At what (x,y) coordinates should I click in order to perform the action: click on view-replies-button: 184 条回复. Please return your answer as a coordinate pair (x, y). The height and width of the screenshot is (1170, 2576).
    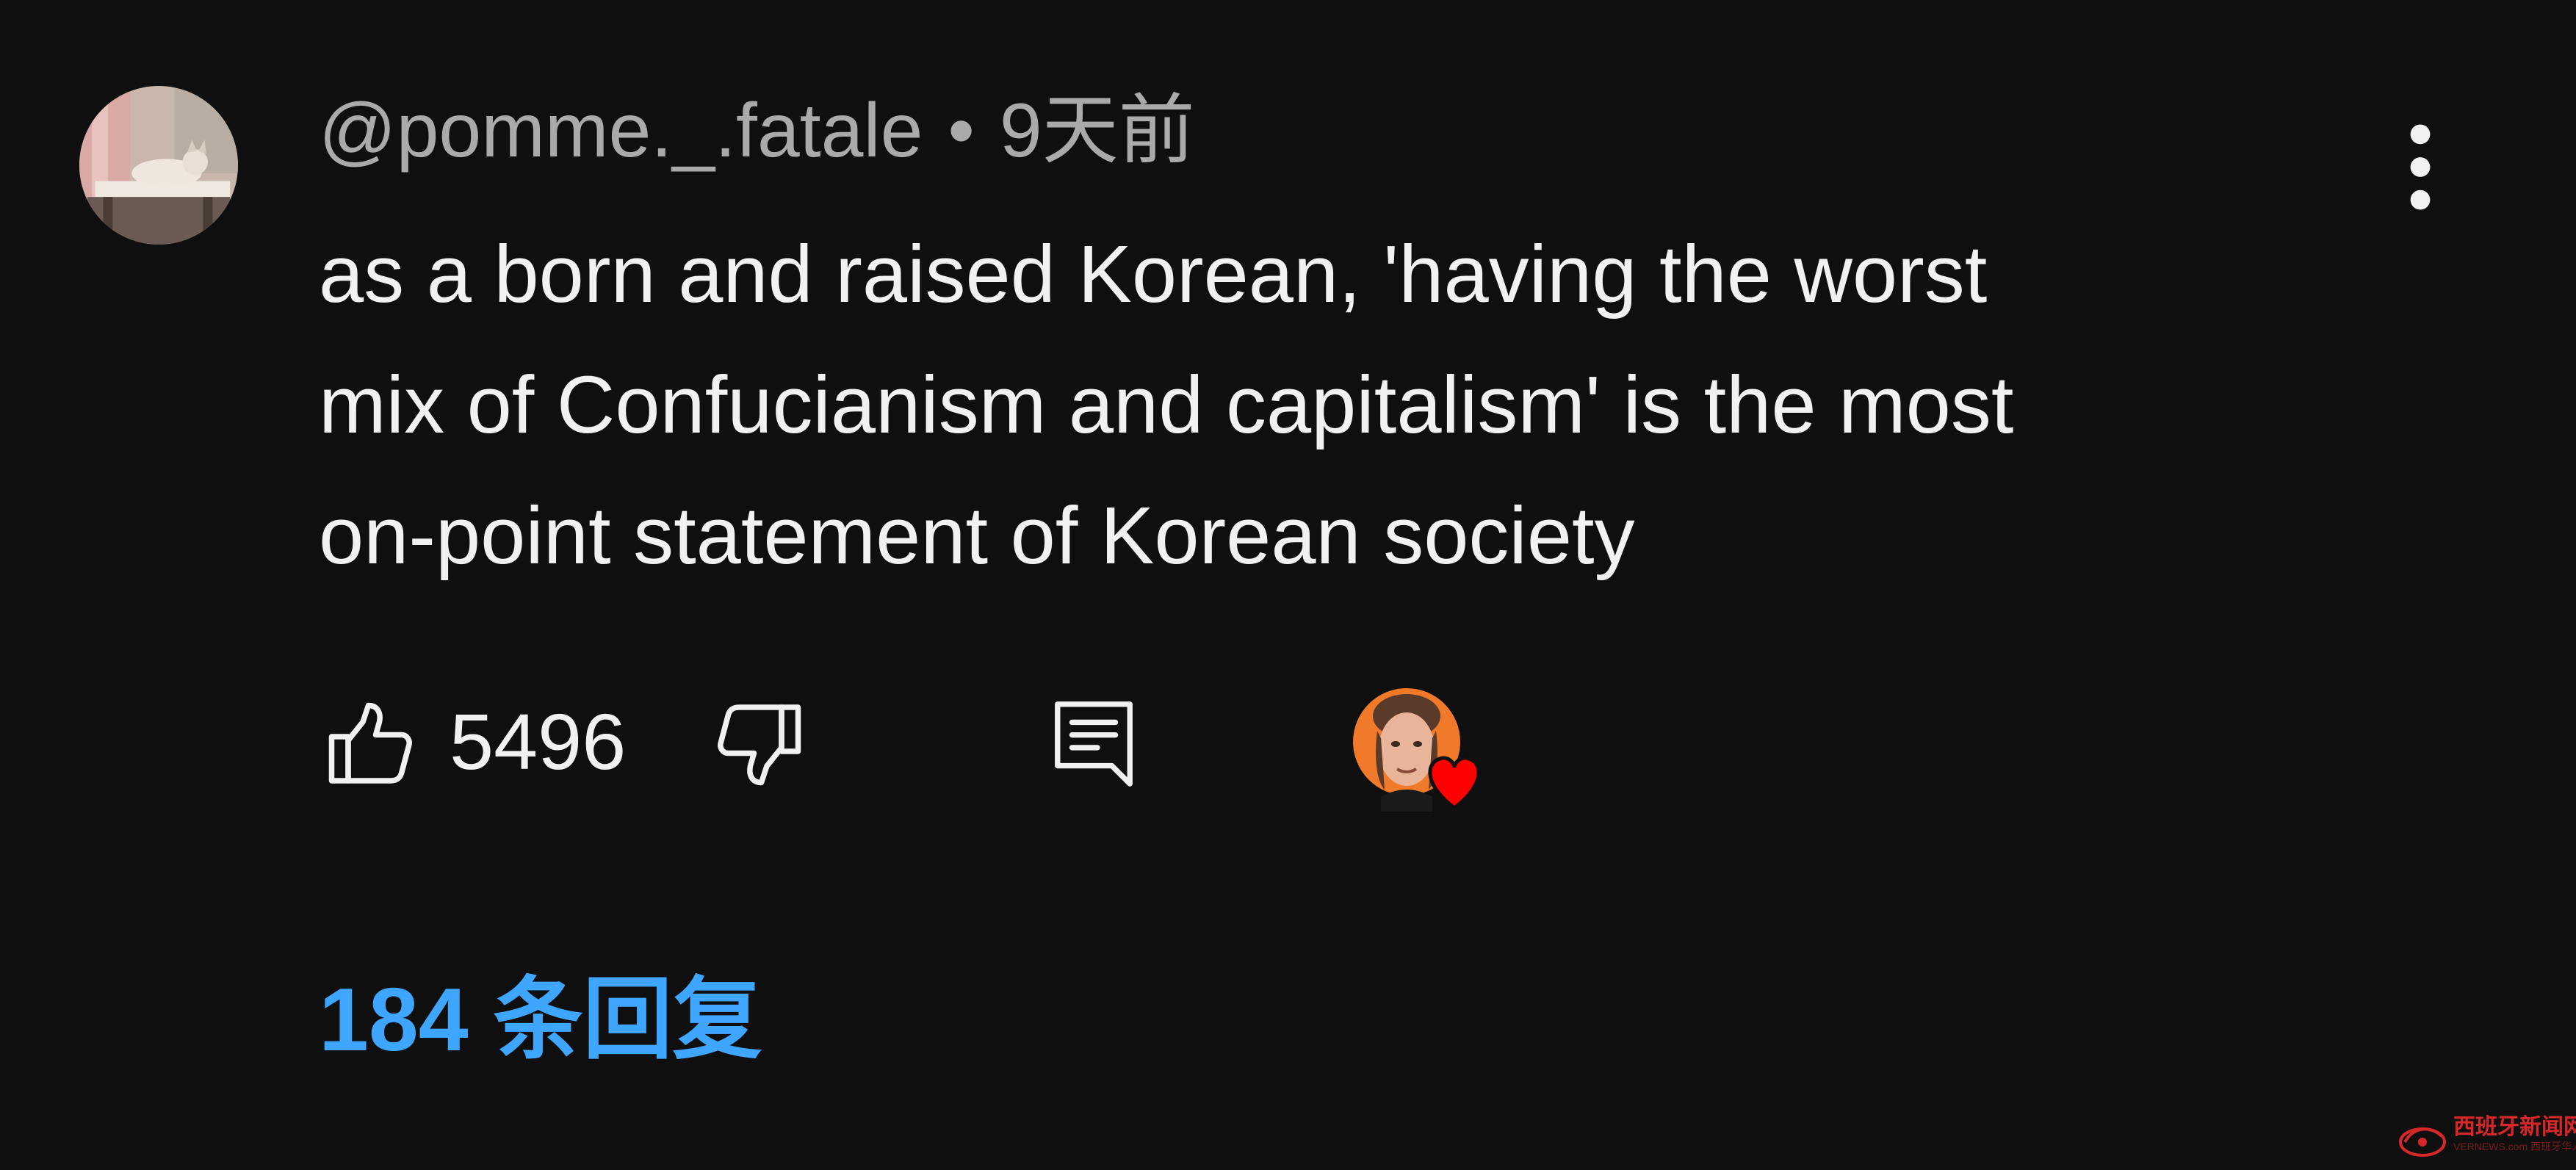
    Looking at the image, I should click on (541, 1020).